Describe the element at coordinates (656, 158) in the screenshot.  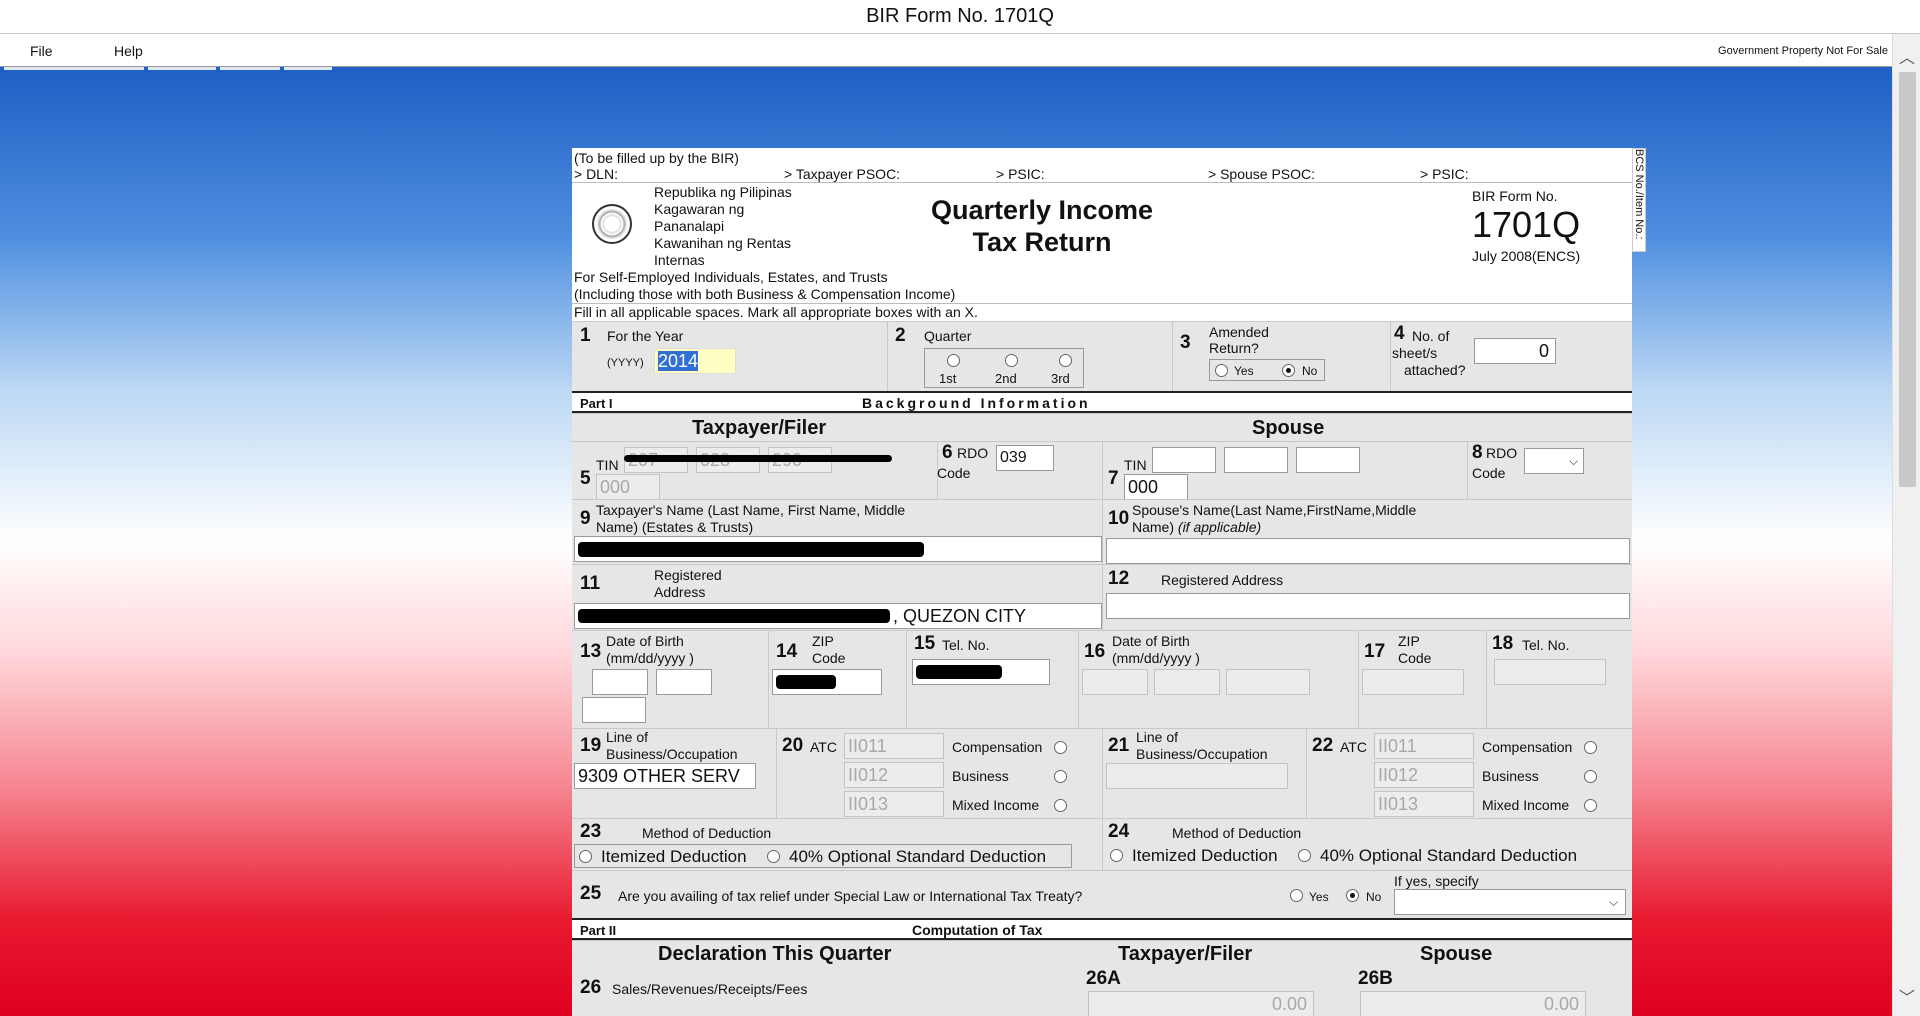
I see `fill-note: (To be filled up by the BIR)` at that location.